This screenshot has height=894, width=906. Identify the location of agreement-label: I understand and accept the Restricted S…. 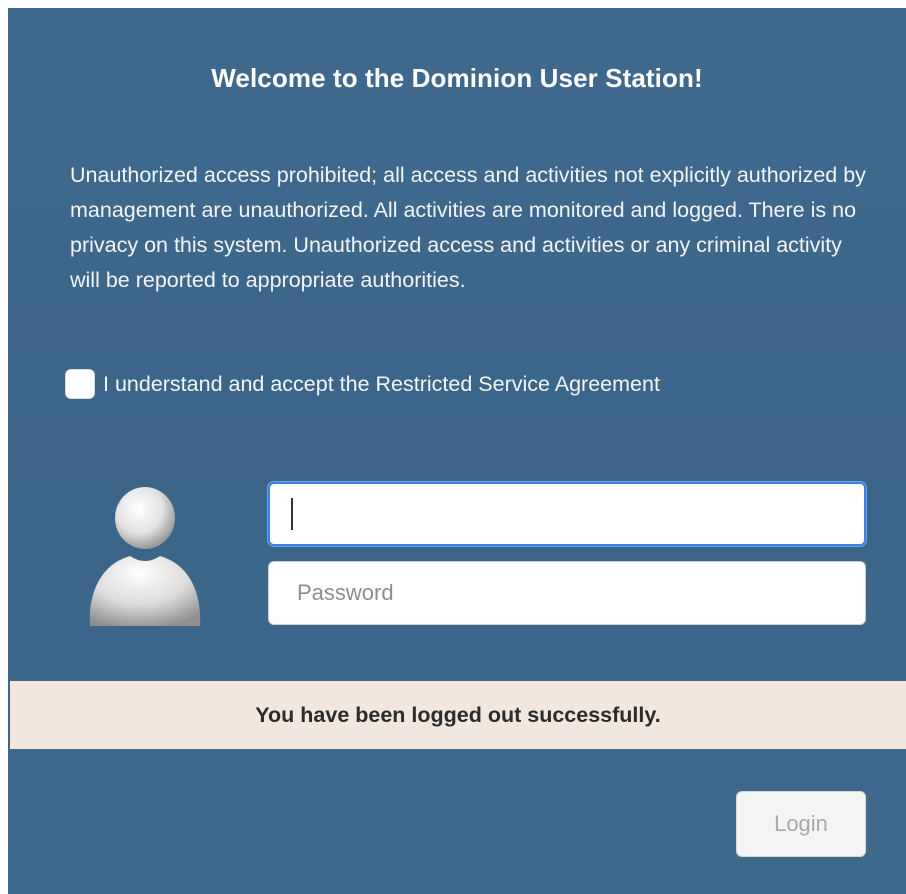
(381, 384).